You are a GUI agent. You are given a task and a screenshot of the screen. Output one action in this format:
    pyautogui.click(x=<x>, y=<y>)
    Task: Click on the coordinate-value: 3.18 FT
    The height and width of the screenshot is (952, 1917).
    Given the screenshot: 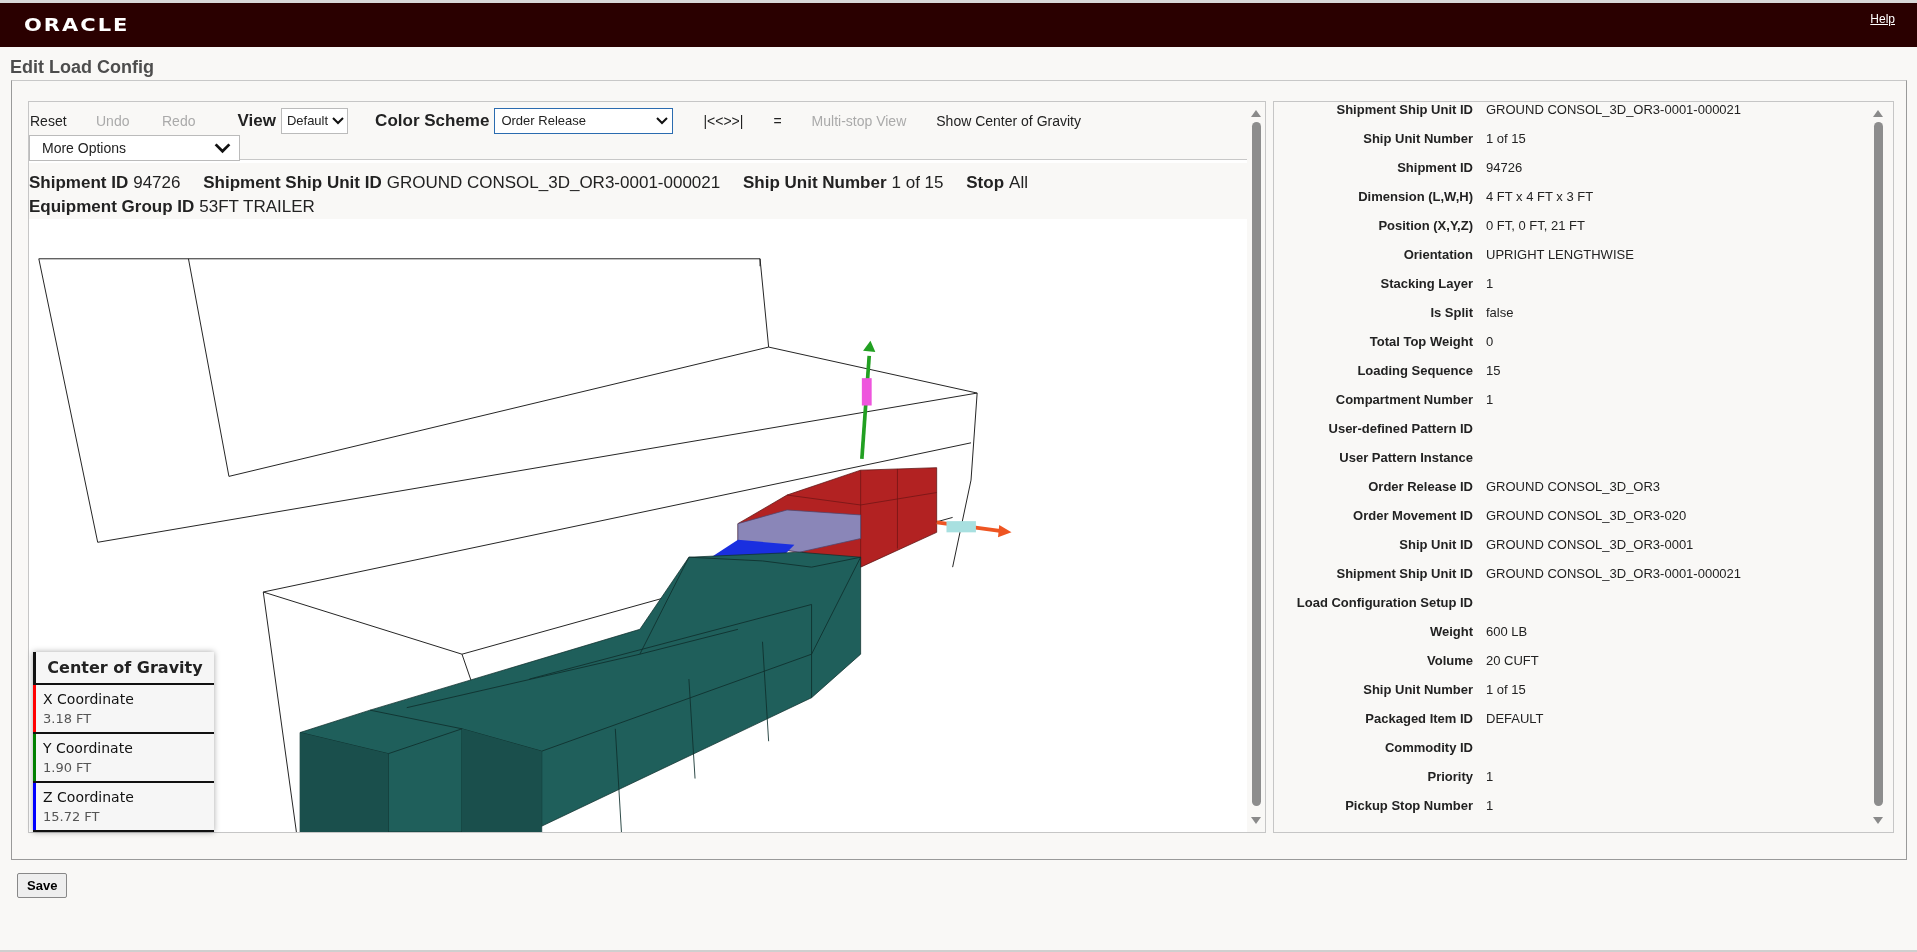 What is the action you would take?
    pyautogui.click(x=68, y=718)
    